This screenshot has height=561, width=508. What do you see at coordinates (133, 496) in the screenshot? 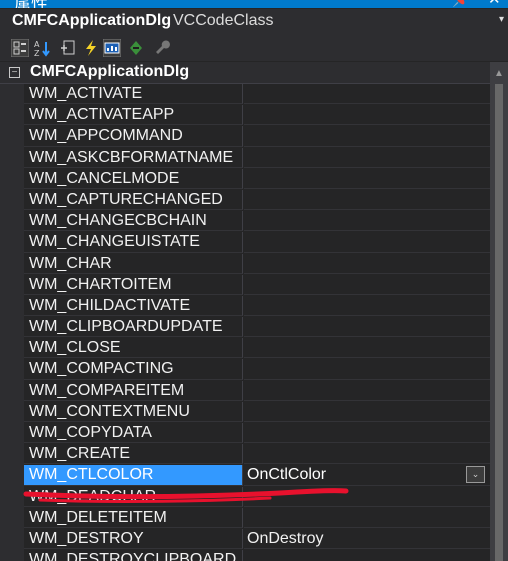
I see `message-name: WM_DEADCHAR` at bounding box center [133, 496].